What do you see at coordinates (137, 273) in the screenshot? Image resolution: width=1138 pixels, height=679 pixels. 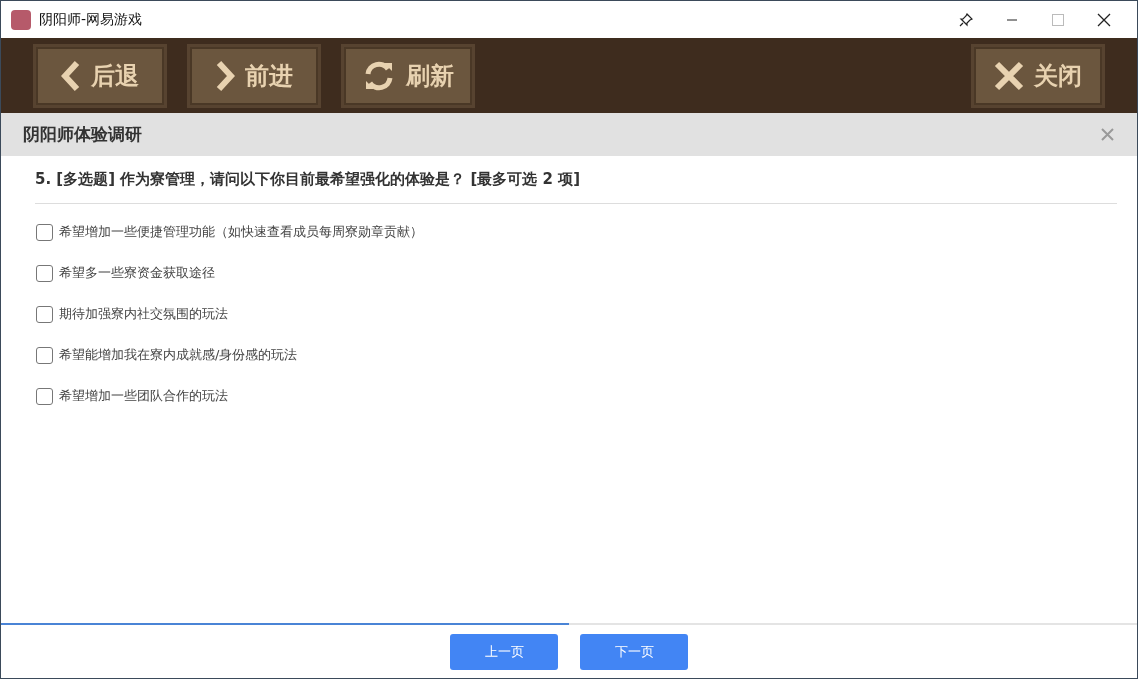 I see `option-label: 希望多一些寮资金获取途径` at bounding box center [137, 273].